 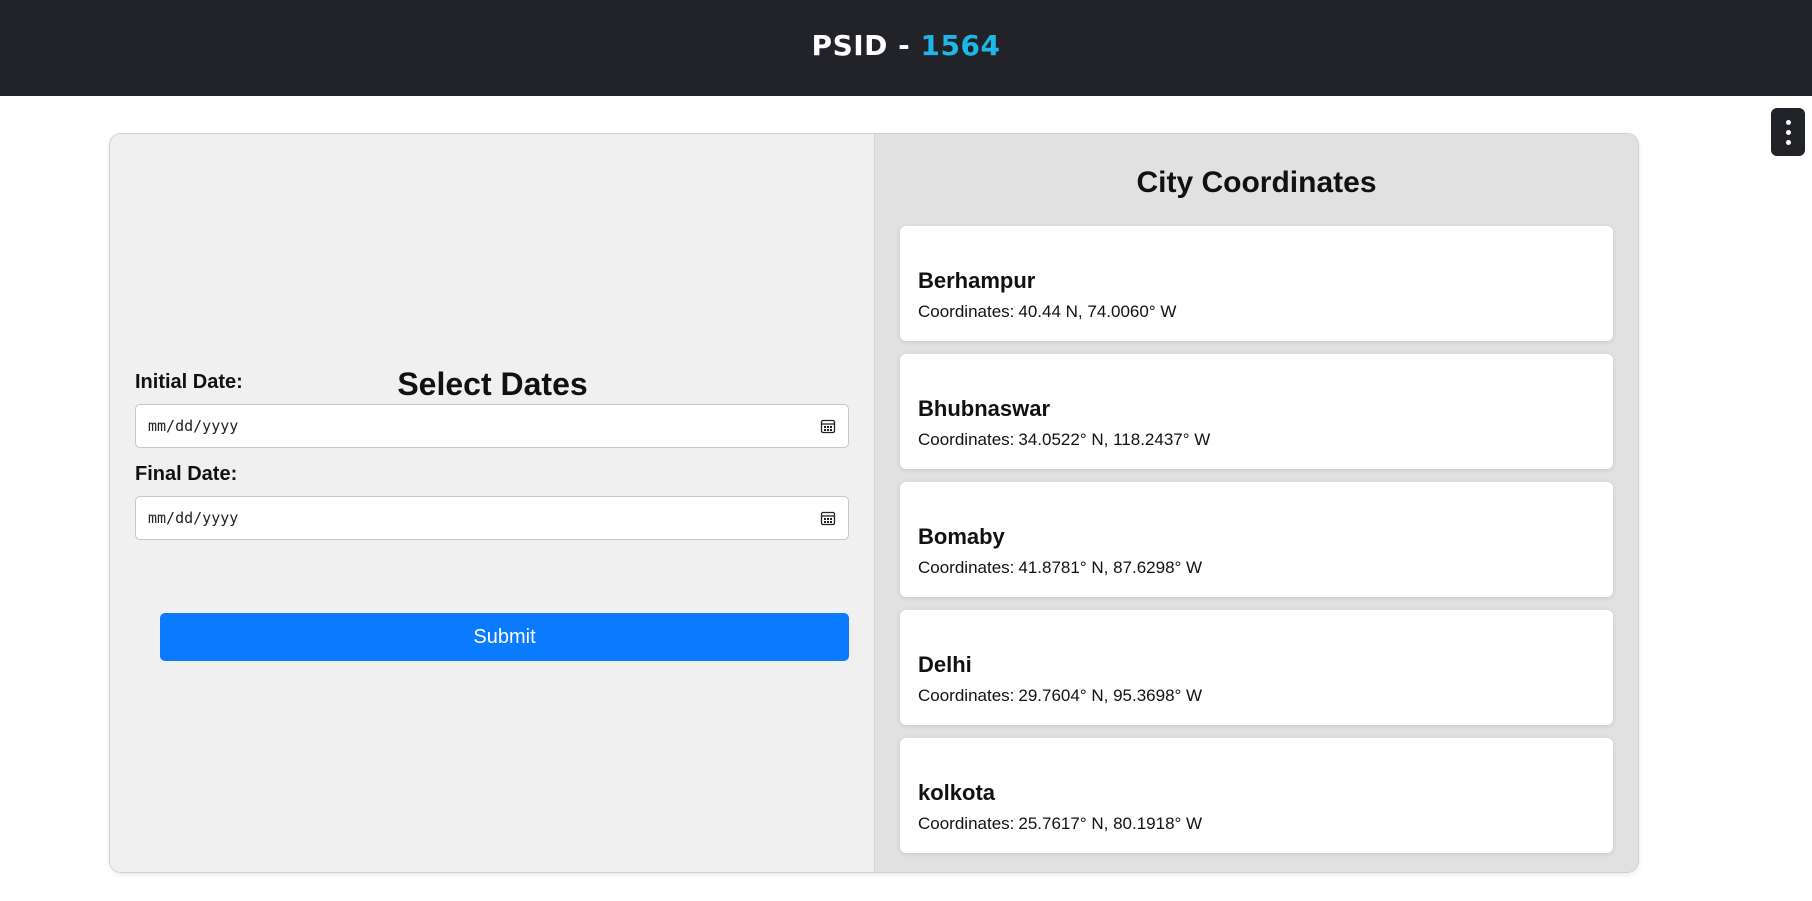 I want to click on initial-date-input: mm/dd/yyyy, so click(x=492, y=426).